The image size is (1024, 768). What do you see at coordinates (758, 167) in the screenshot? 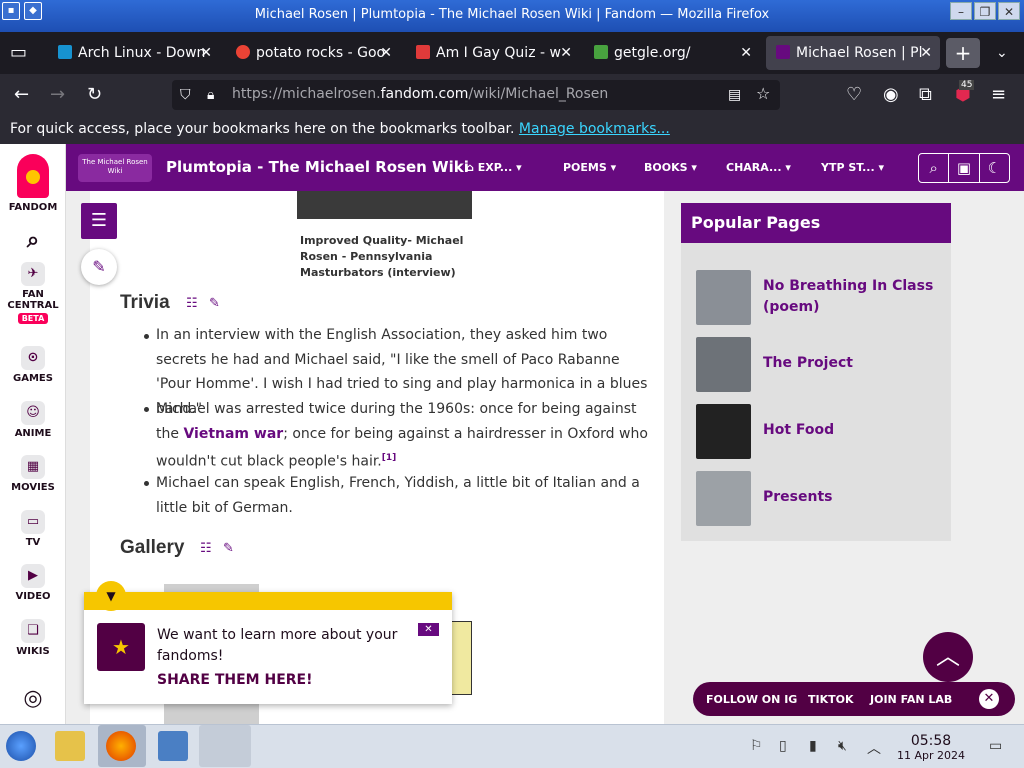
I see `nav-characters: CHARA... ▾` at bounding box center [758, 167].